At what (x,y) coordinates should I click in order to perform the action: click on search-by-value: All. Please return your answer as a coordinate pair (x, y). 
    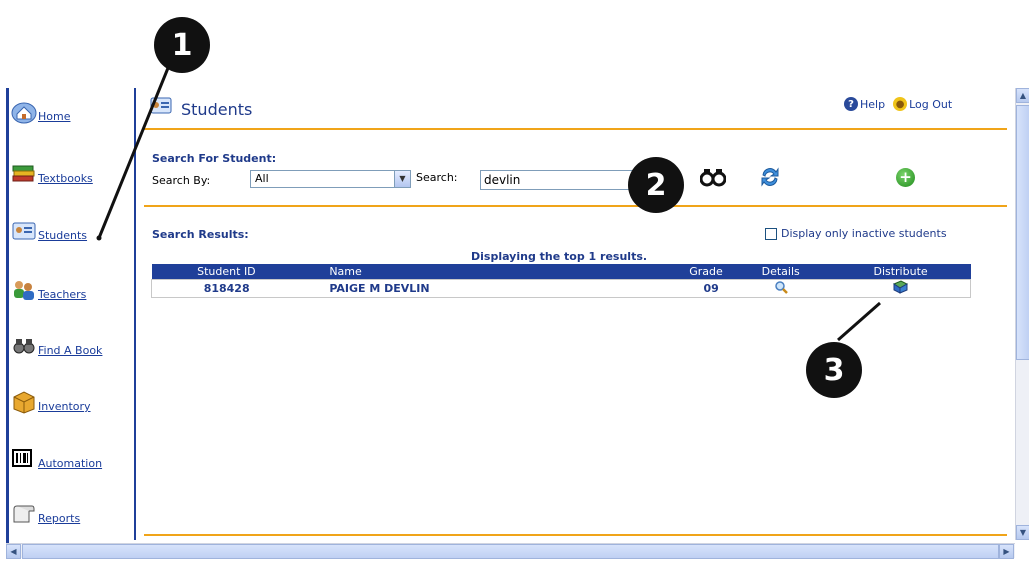
    Looking at the image, I should click on (262, 178).